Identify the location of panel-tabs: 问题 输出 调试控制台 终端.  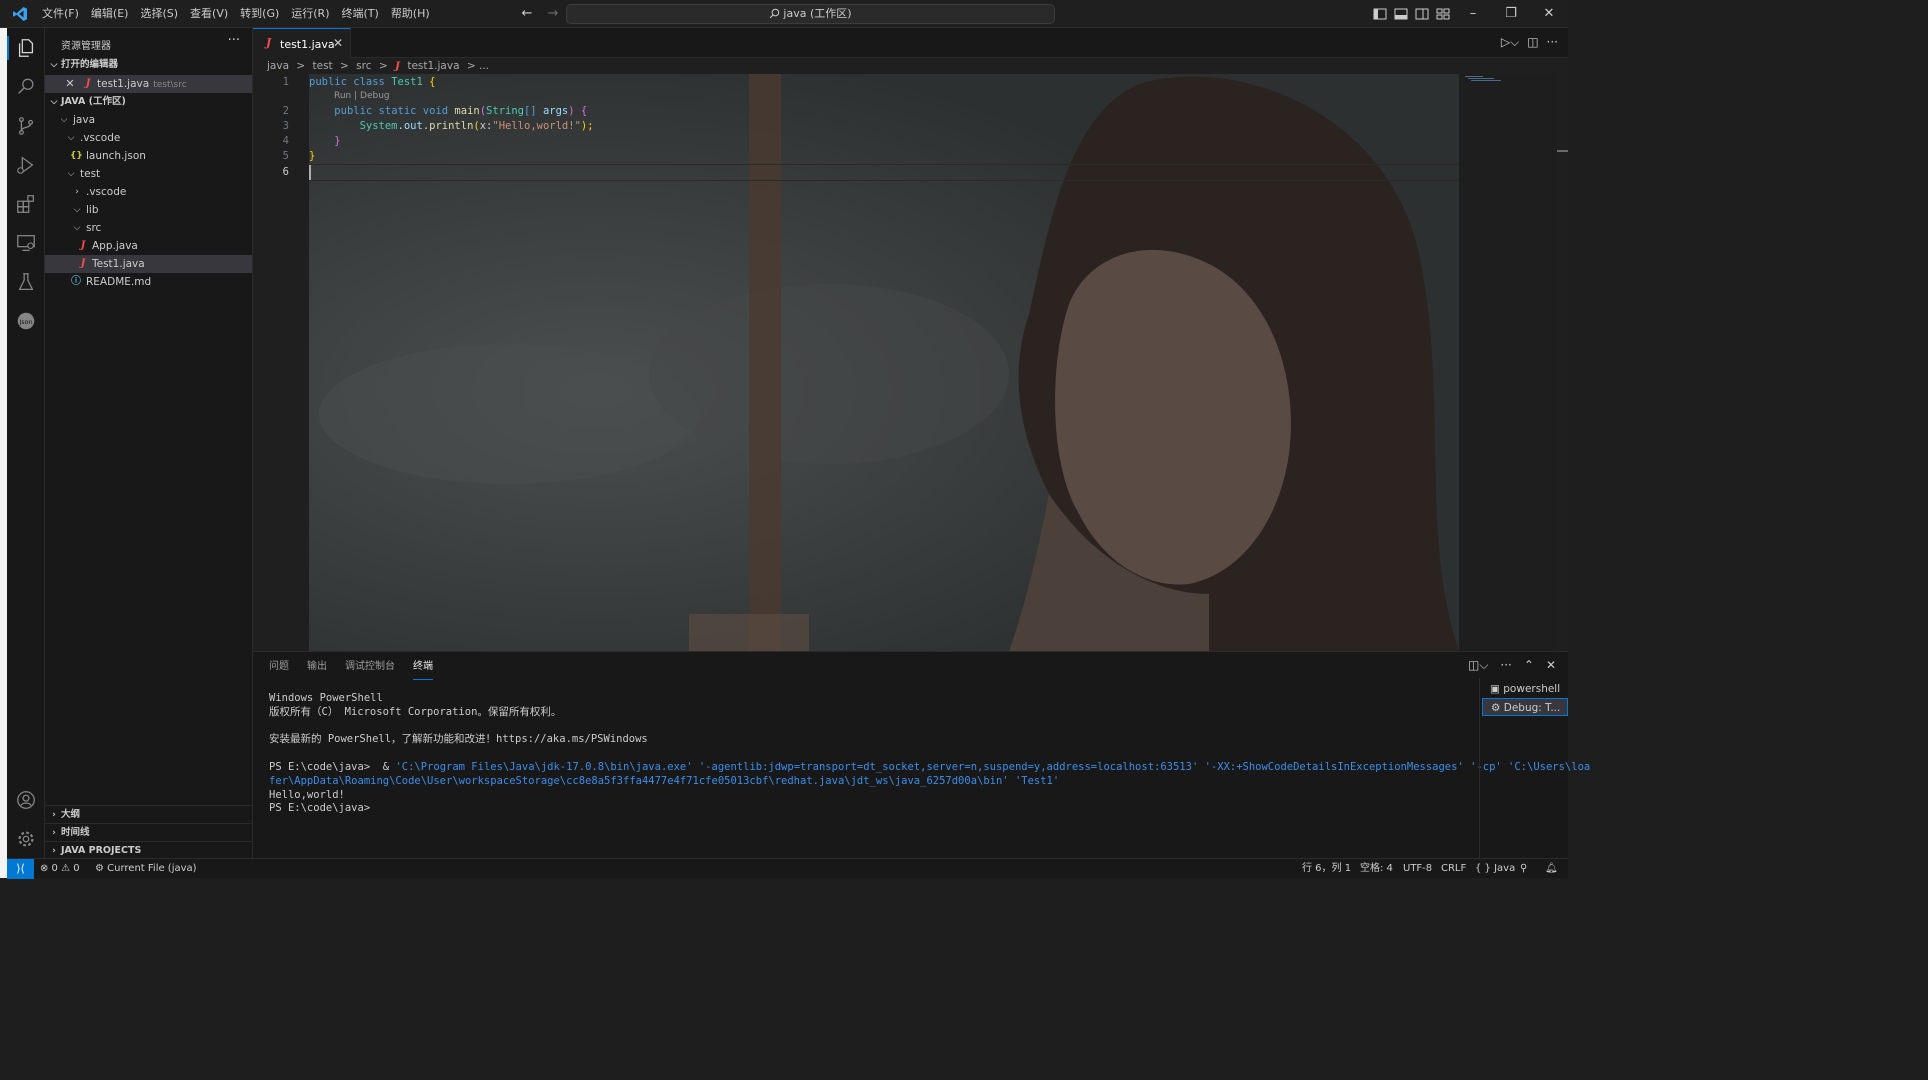
(351, 670).